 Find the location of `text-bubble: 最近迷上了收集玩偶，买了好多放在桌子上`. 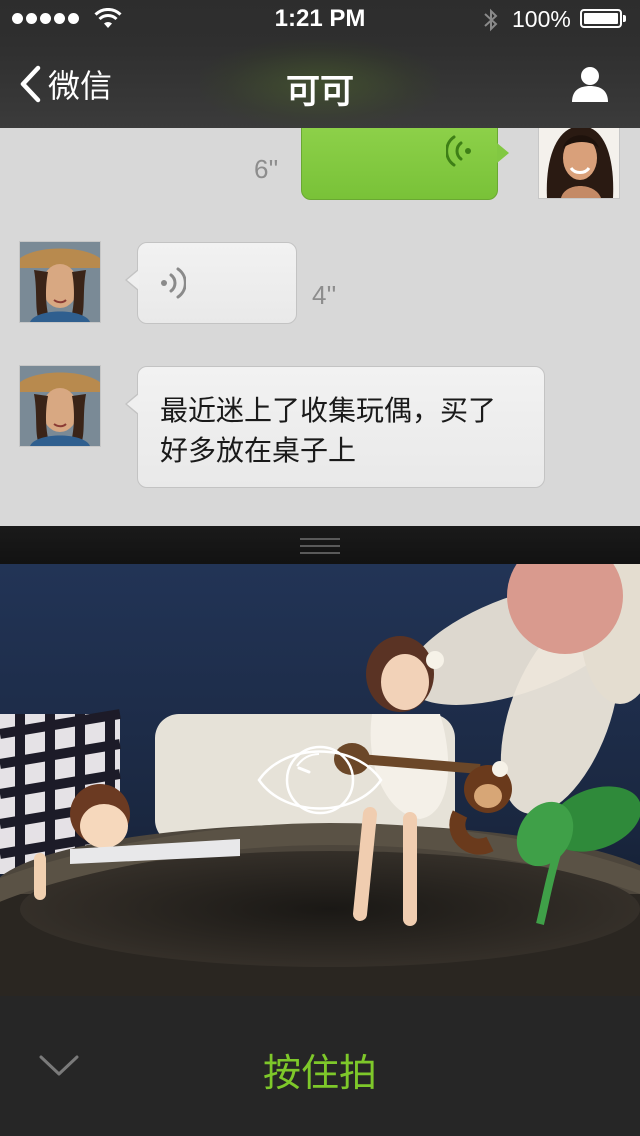

text-bubble: 最近迷上了收集玩偶，买了好多放在桌子上 is located at coordinates (335, 427).